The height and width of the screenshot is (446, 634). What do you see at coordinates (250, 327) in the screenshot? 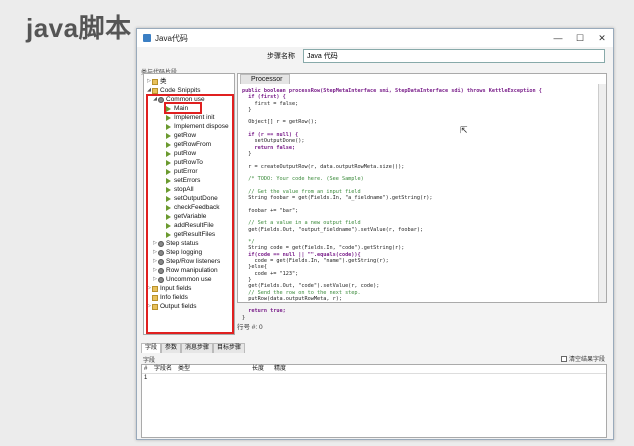
I see `line-position: 行号 #: 0` at bounding box center [250, 327].